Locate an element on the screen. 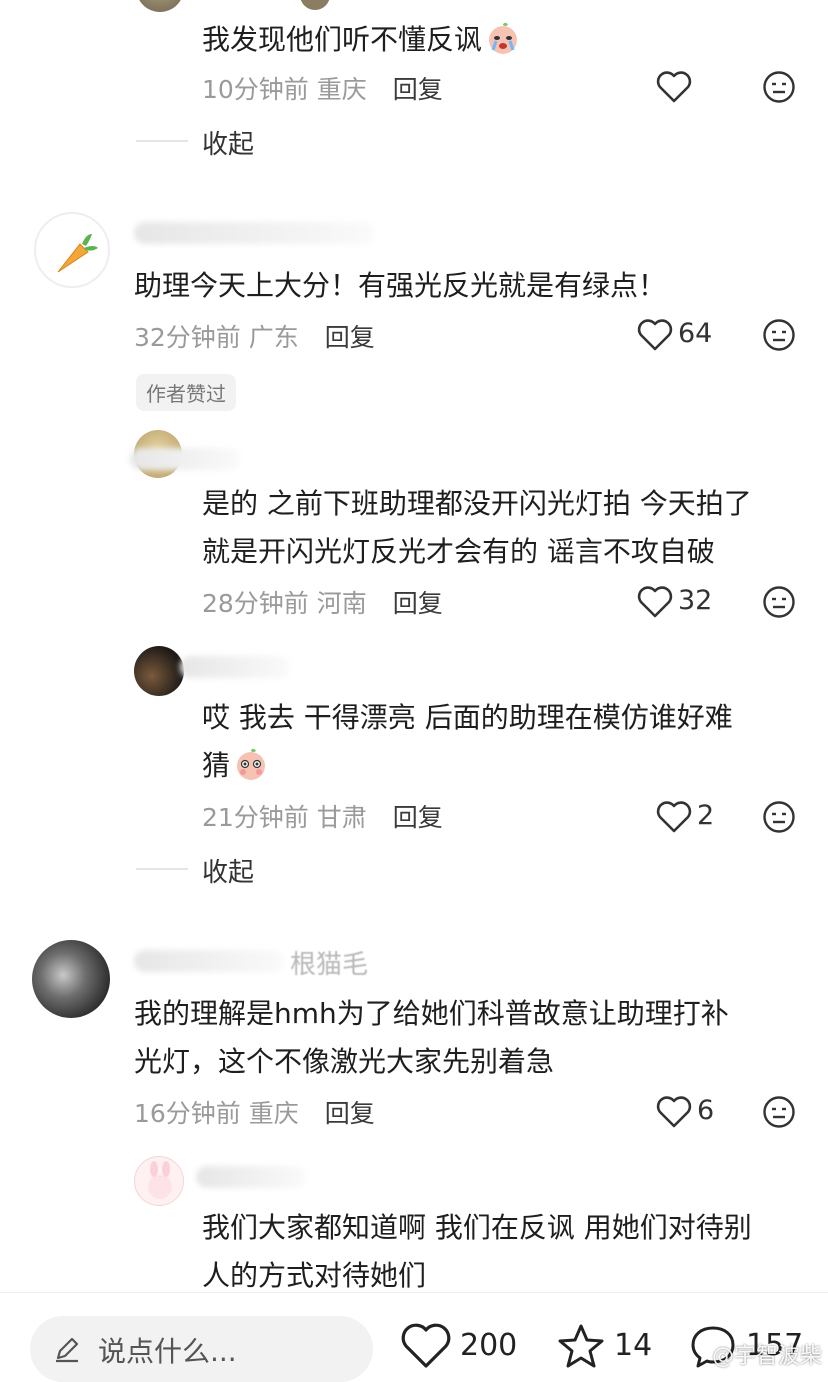  like-count: 2 is located at coordinates (706, 815).